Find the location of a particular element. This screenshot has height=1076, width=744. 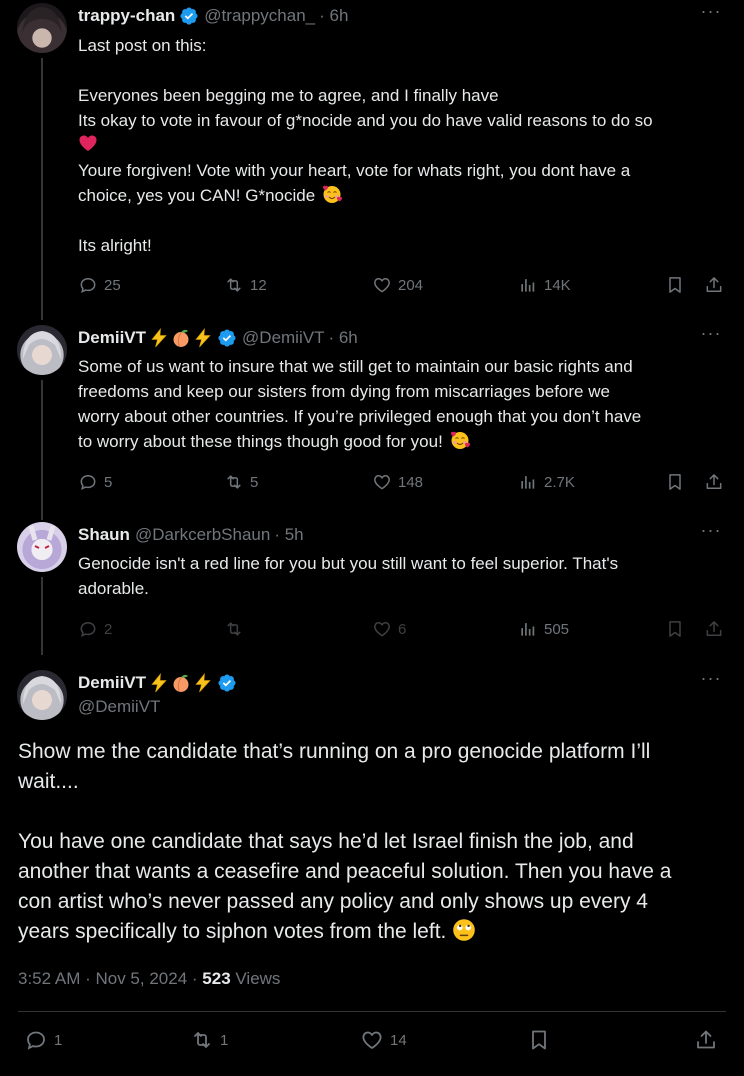

reply-button: 25 is located at coordinates (99, 285).